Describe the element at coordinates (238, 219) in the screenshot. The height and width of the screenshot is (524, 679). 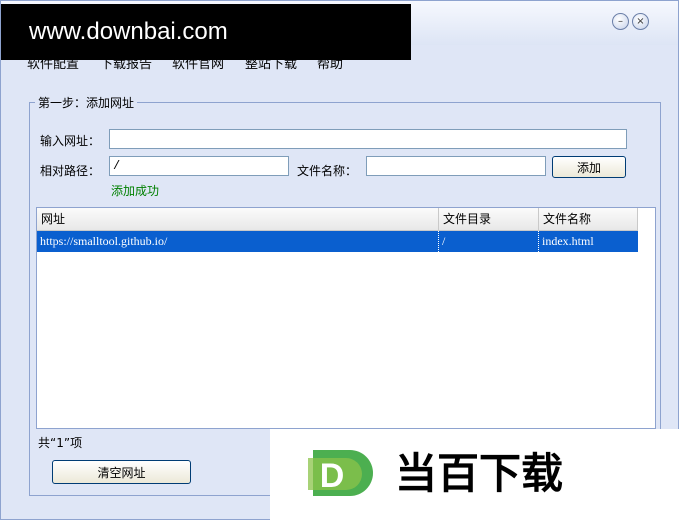
I see `column-header-url: 网址` at that location.